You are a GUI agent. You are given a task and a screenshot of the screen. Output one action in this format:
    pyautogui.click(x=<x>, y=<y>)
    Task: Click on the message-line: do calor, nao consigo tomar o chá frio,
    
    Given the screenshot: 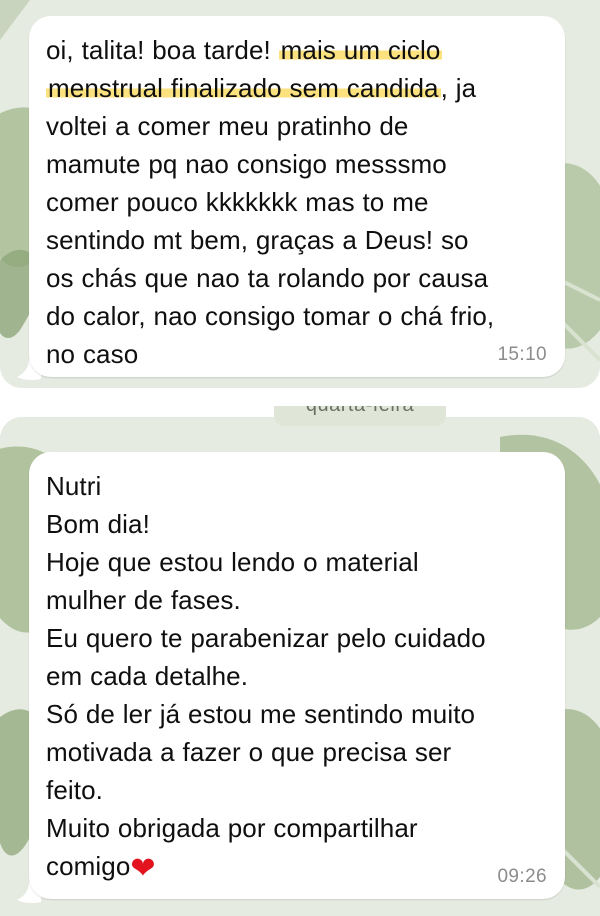 What is the action you would take?
    pyautogui.click(x=270, y=316)
    